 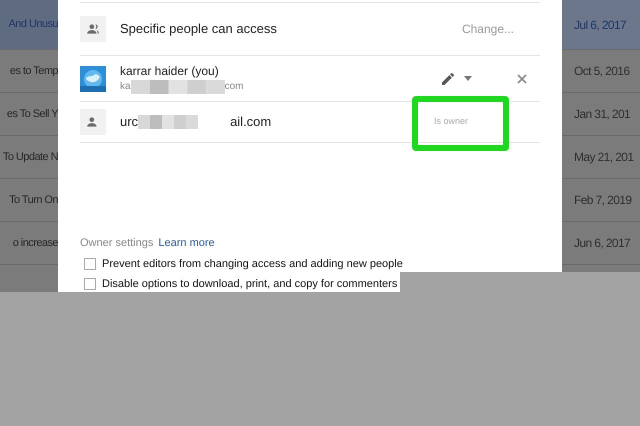 I want to click on file-date: Oct 5, 2016, so click(x=602, y=71).